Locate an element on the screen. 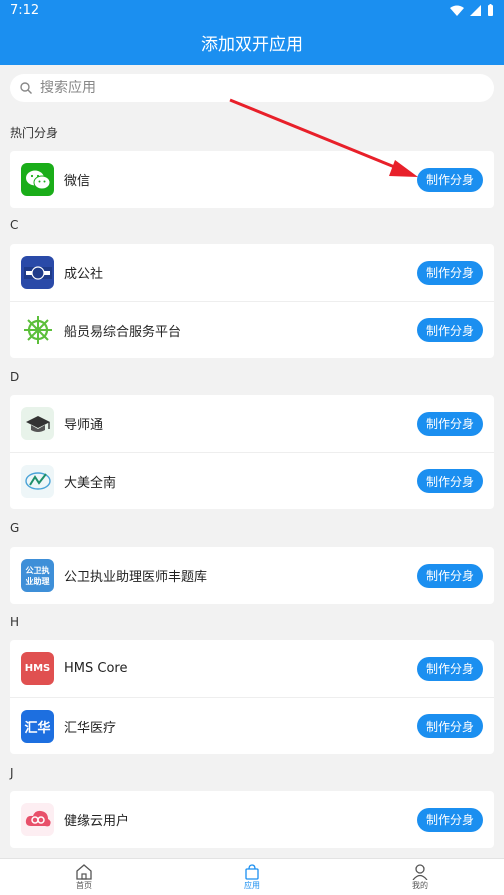 The height and width of the screenshot is (895, 504). bottom-tab-bar: 首页 应用 我的 is located at coordinates (252, 876).